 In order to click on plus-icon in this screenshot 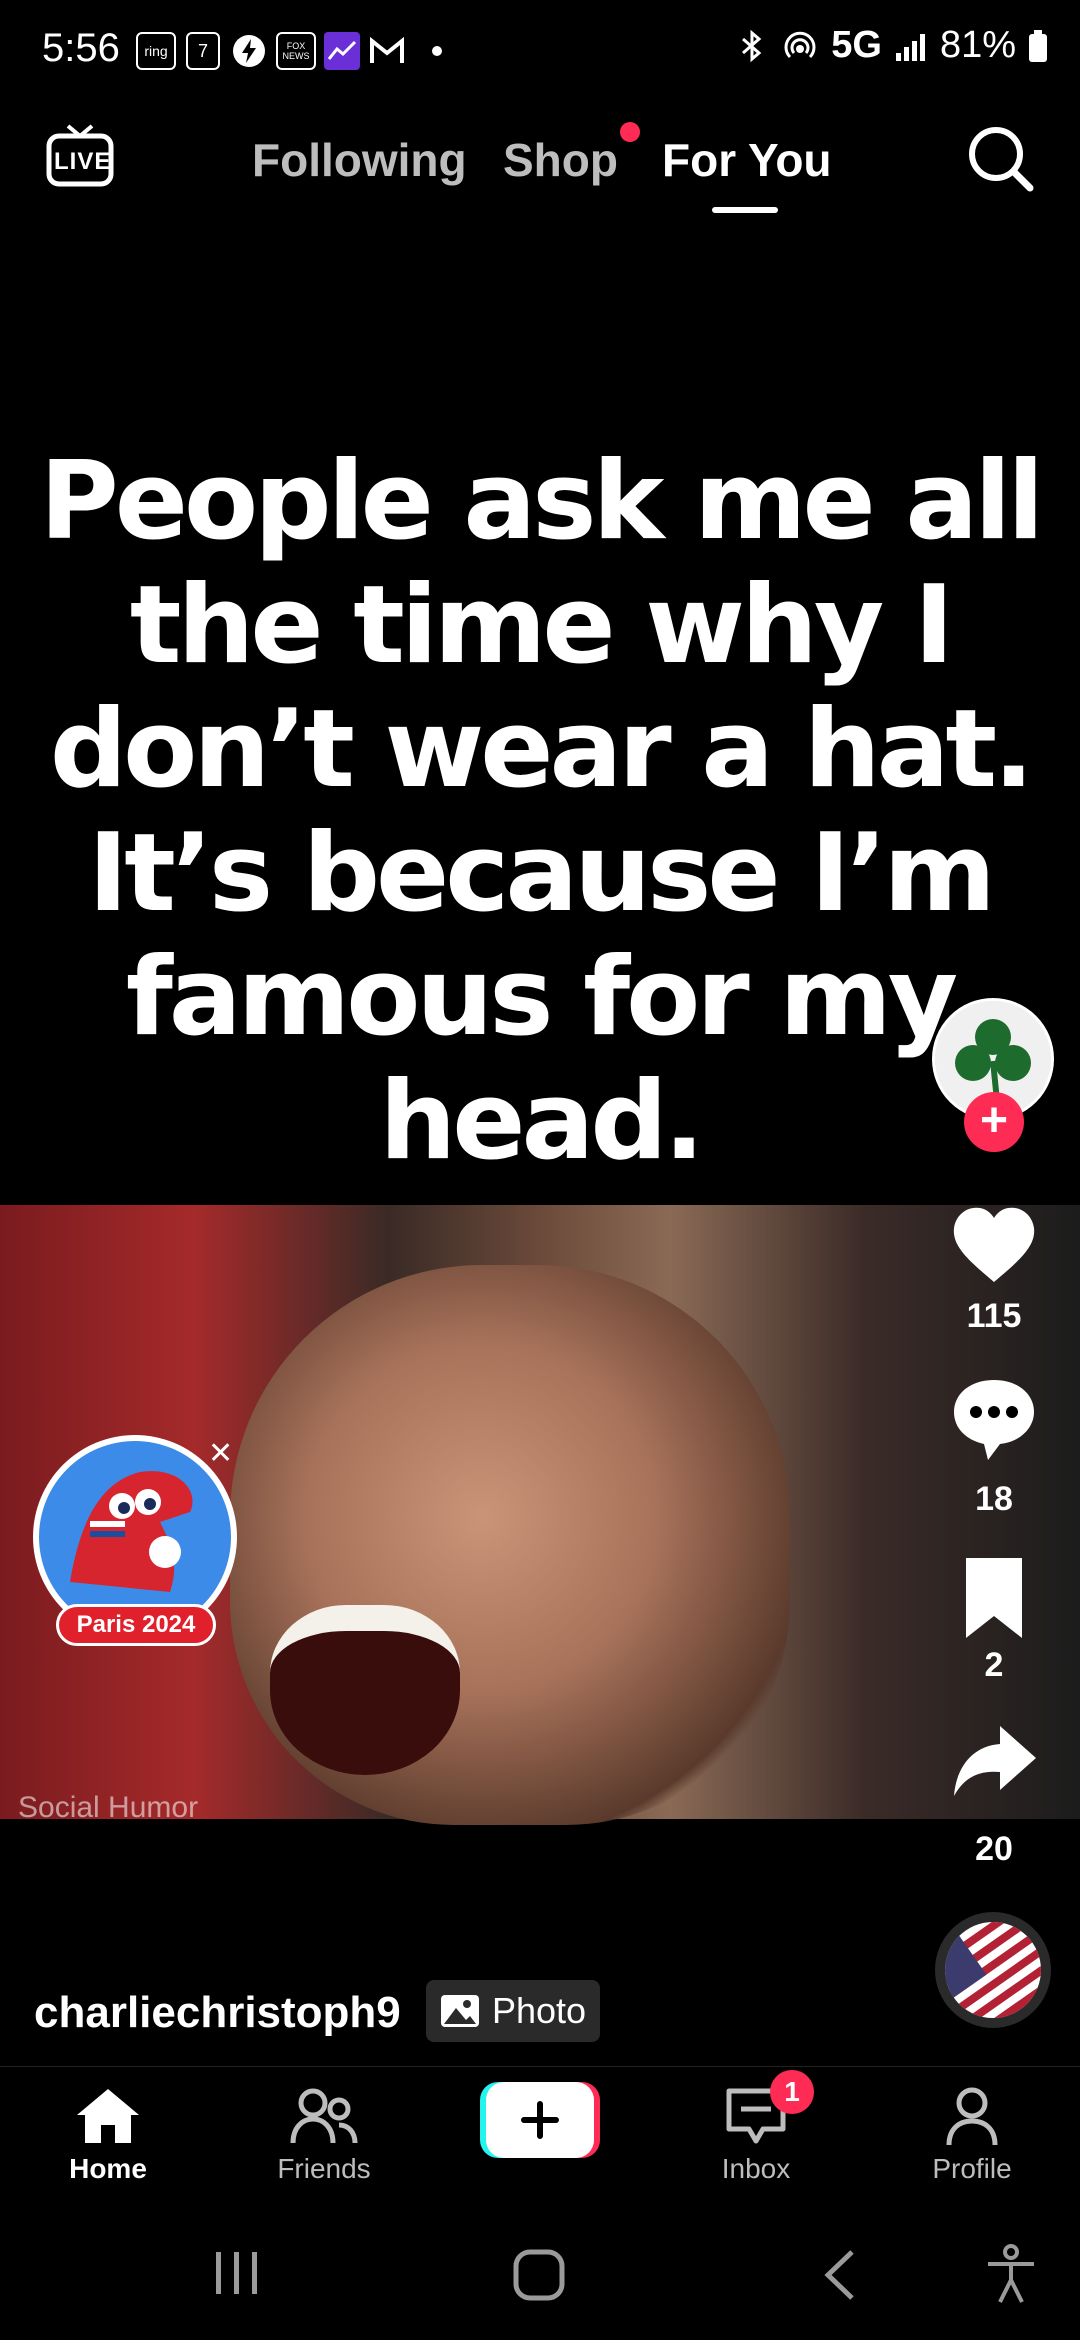, I will do `click(540, 2120)`.